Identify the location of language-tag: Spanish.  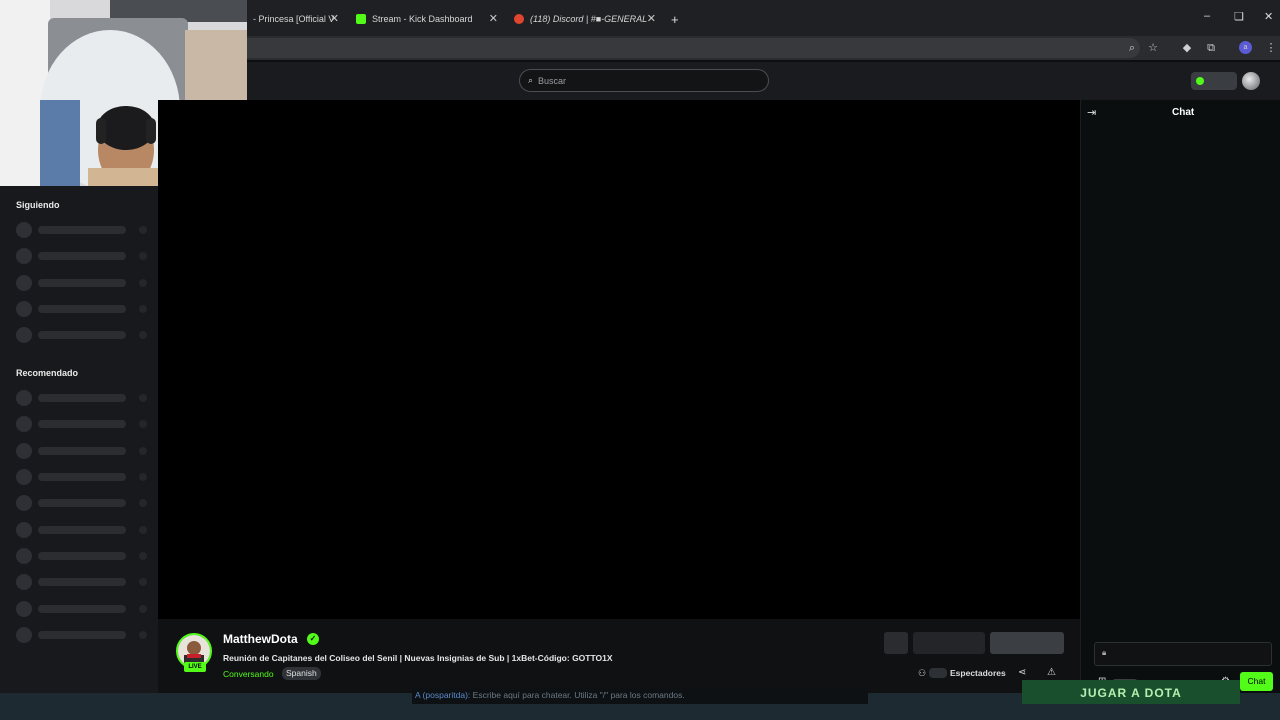
(301, 673).